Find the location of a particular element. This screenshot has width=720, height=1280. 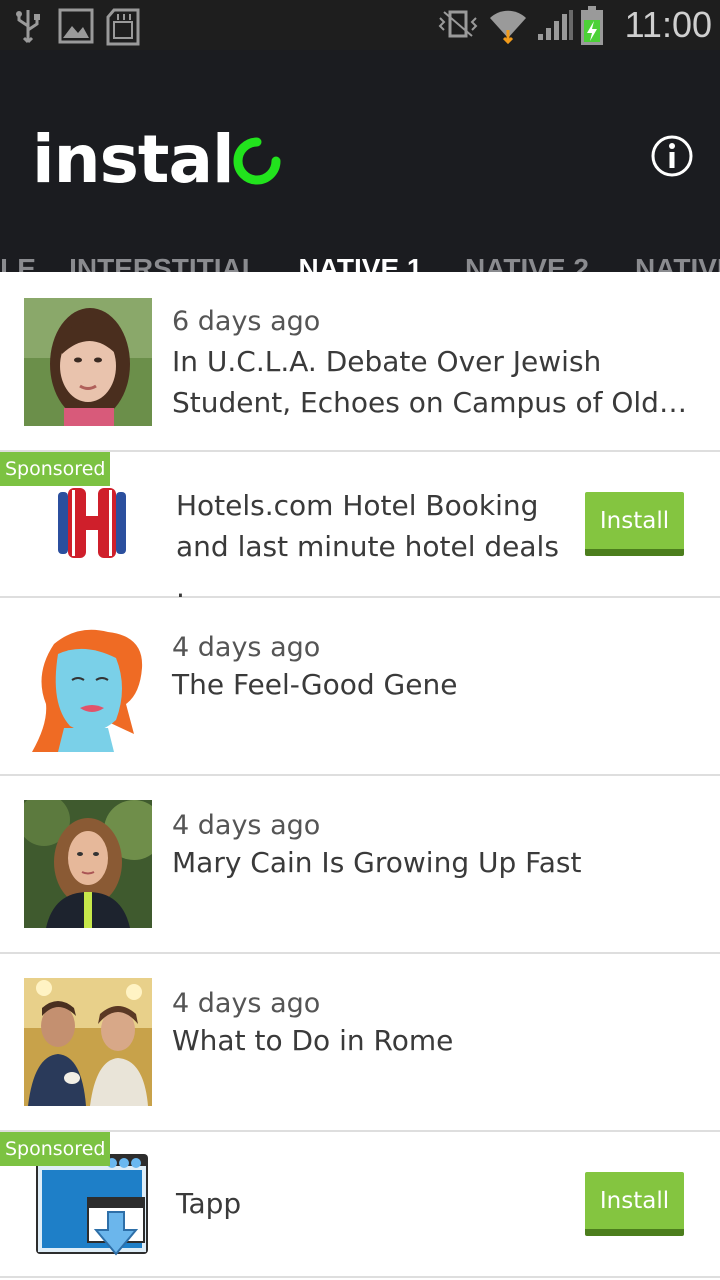

status-bar: 11:00 is located at coordinates (360, 25).